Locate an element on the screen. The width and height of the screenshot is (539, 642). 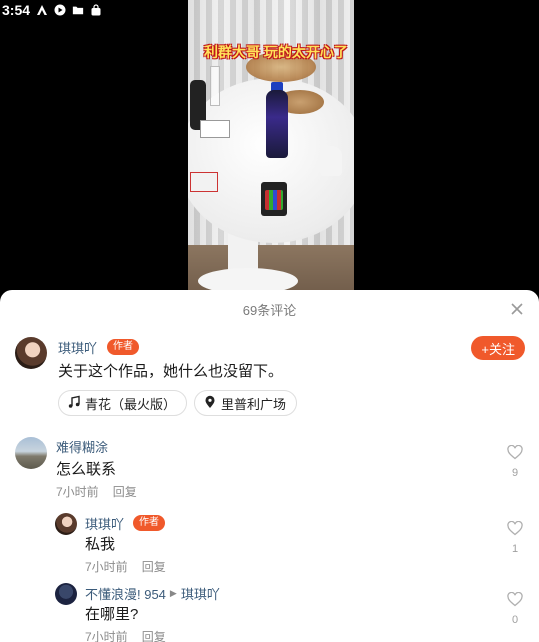
music-chip-label: 青花（最火版） is located at coordinates (131, 404).